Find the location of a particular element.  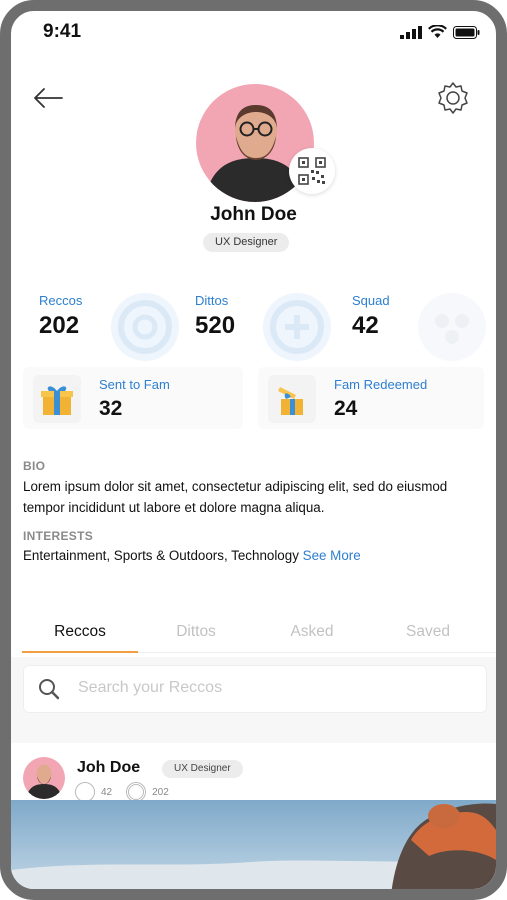

role-badge: UX Designer is located at coordinates (246, 242).